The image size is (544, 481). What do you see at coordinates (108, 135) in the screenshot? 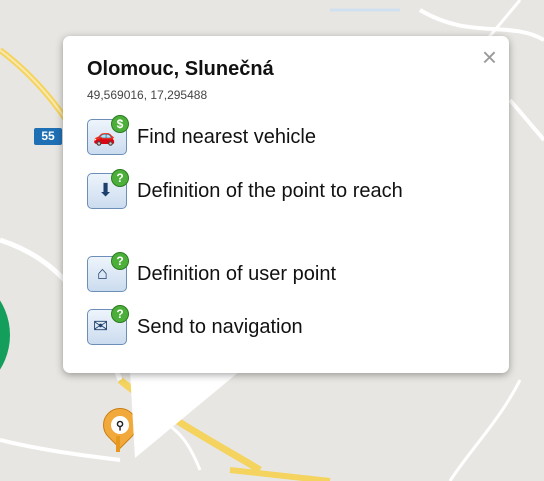
I see `car-search-icon: 🚗 $` at bounding box center [108, 135].